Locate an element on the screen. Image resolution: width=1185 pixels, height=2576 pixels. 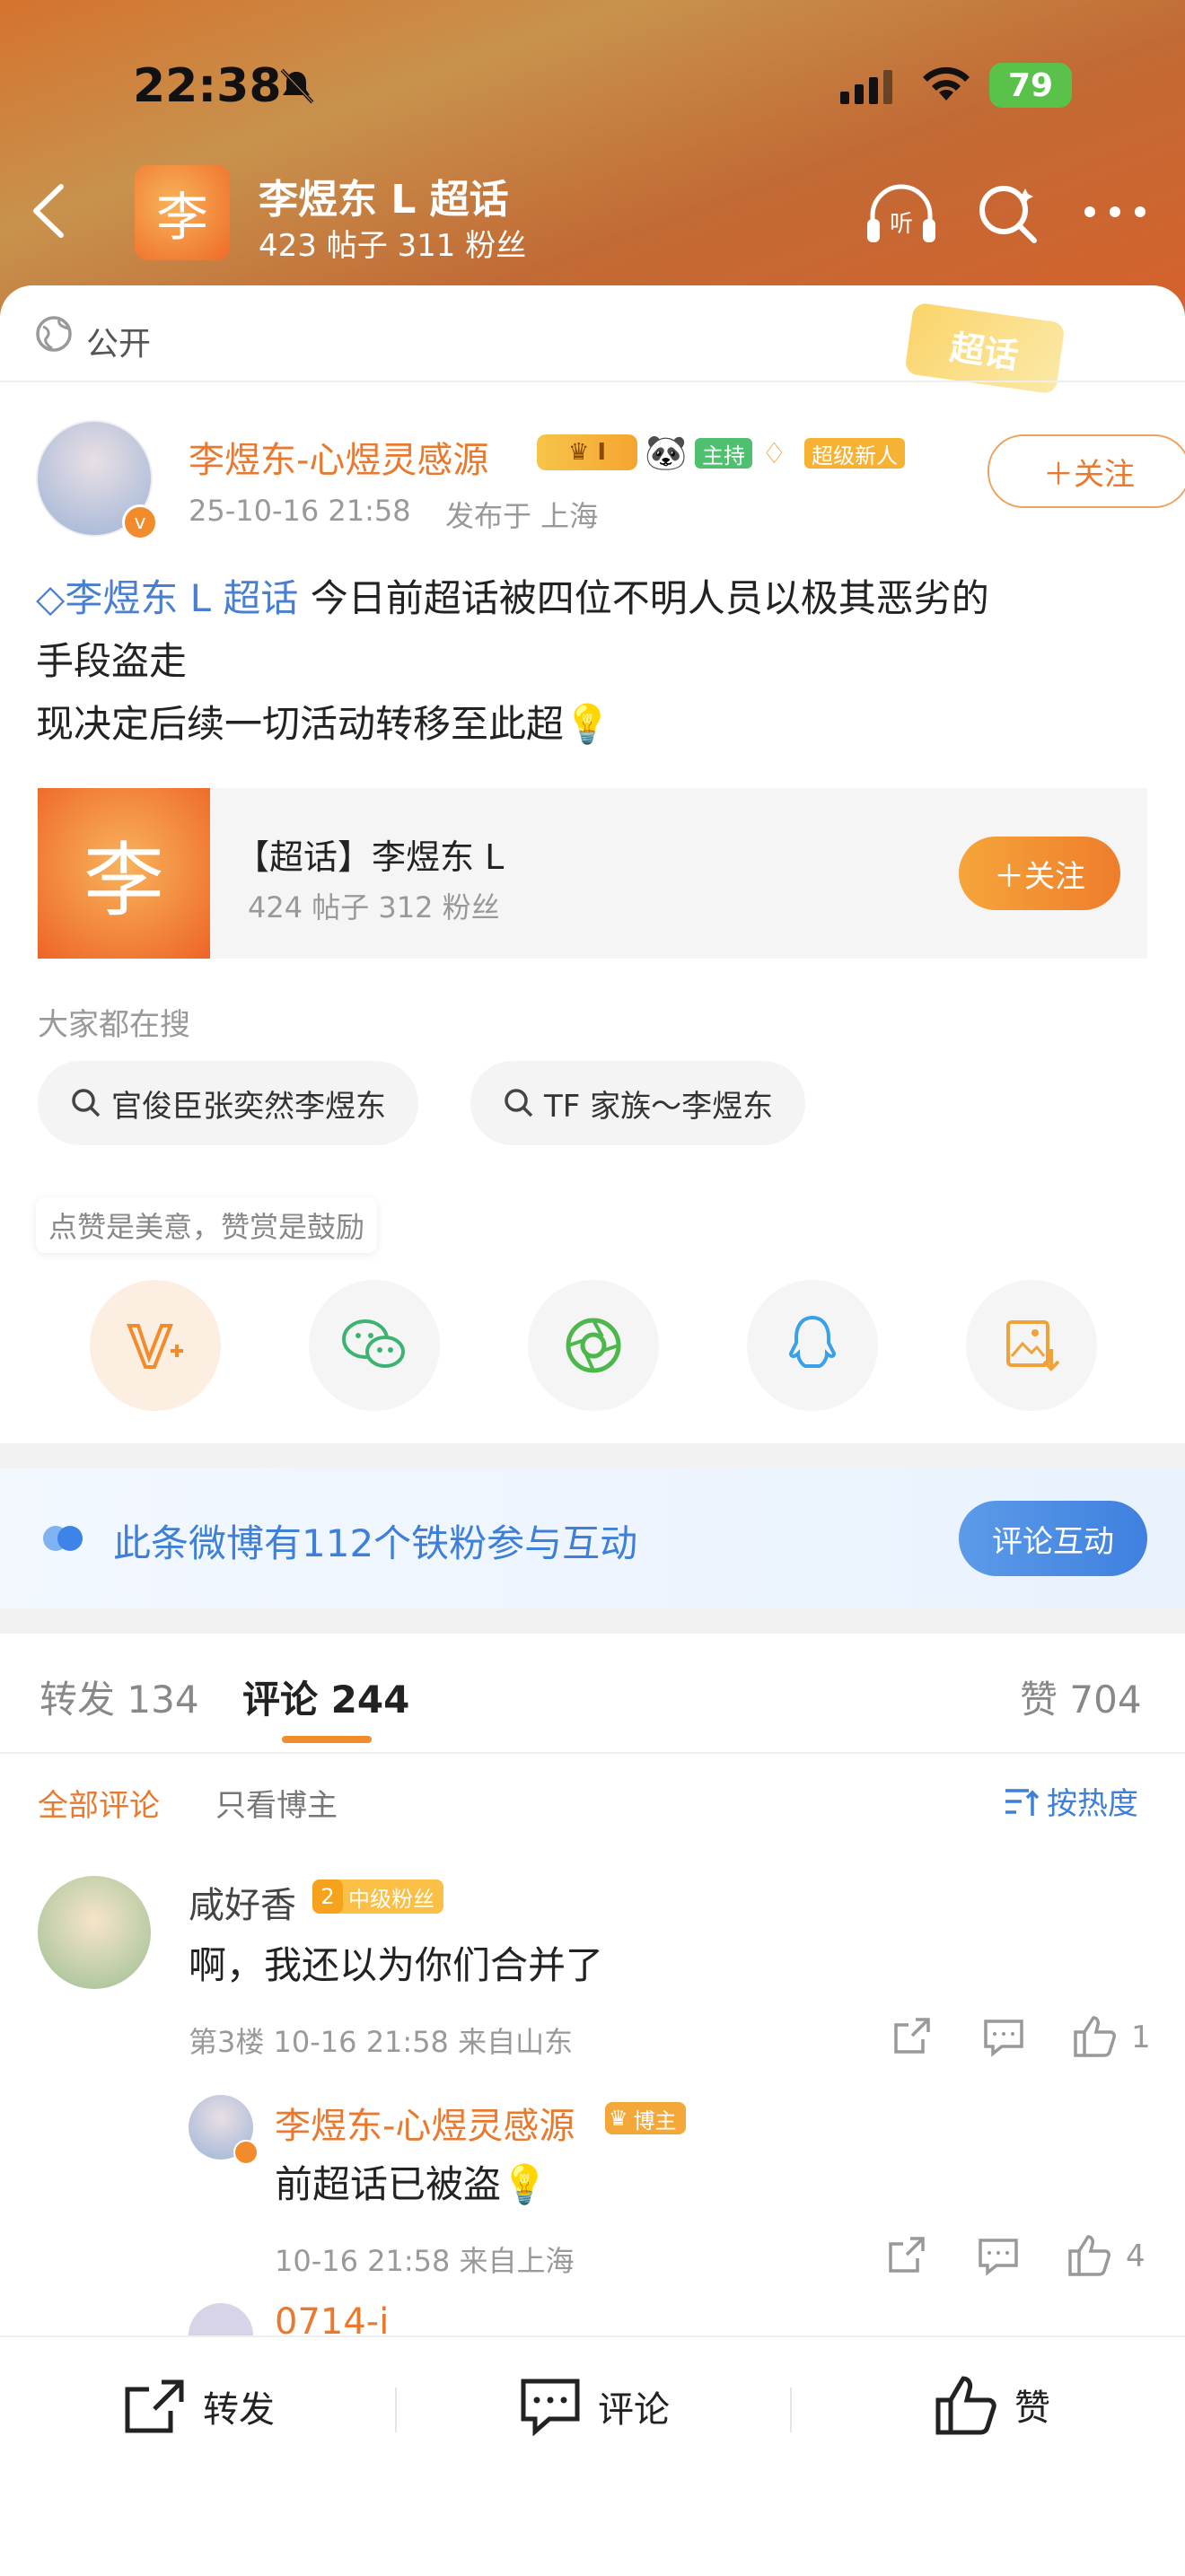
reply-body: 前超话已被盗💡 is located at coordinates (411, 2181).